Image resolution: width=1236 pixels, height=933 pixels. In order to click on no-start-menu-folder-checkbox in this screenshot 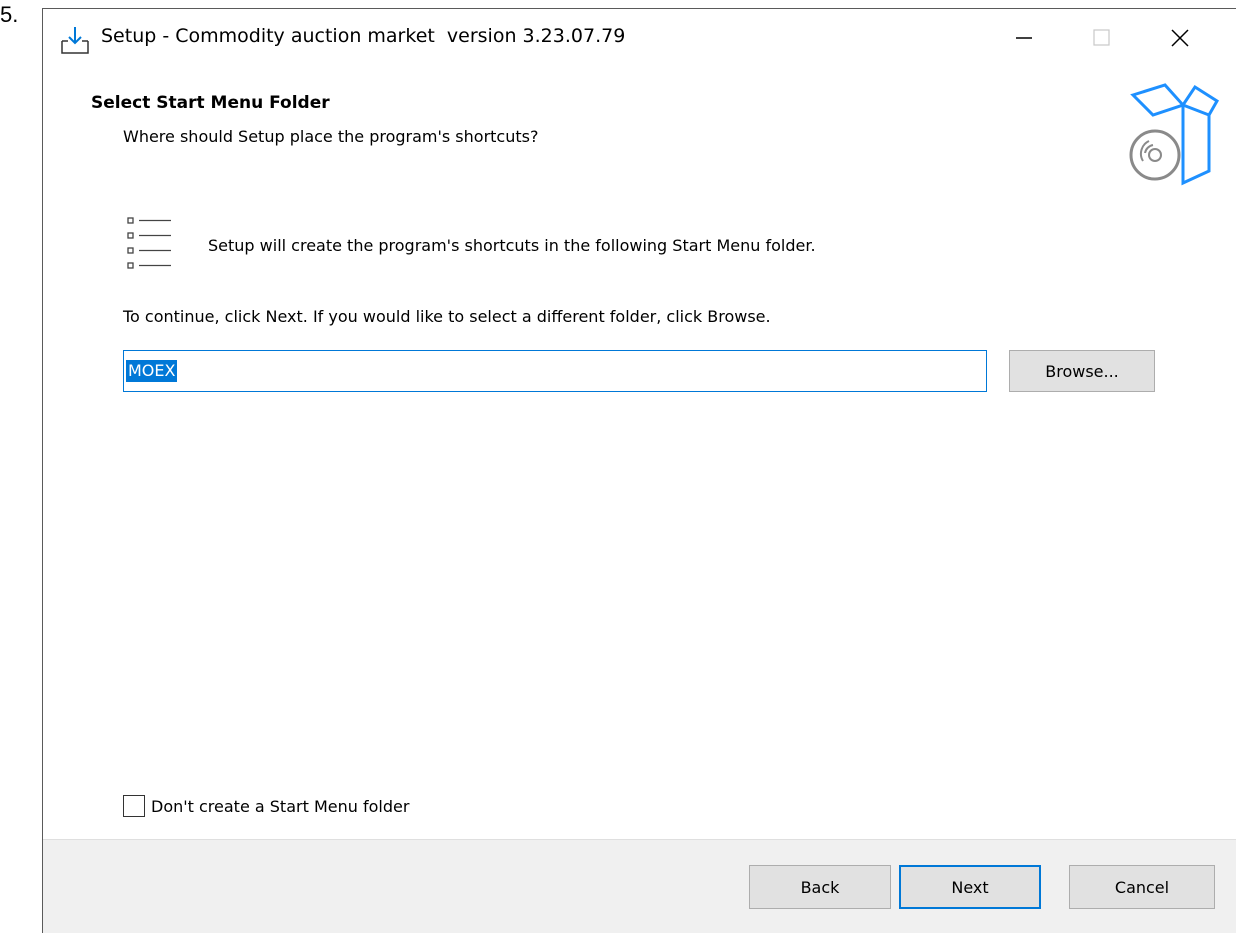, I will do `click(134, 806)`.